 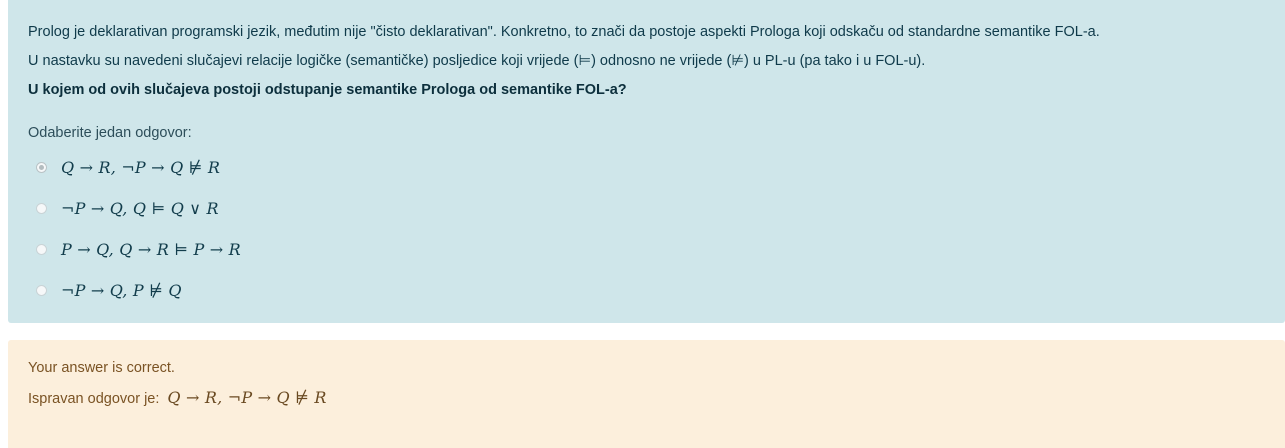 What do you see at coordinates (656, 398) in the screenshot?
I see `correct-answer-line: Ispravan odgovor je: Q → R, ¬P → Q ⊭ R` at bounding box center [656, 398].